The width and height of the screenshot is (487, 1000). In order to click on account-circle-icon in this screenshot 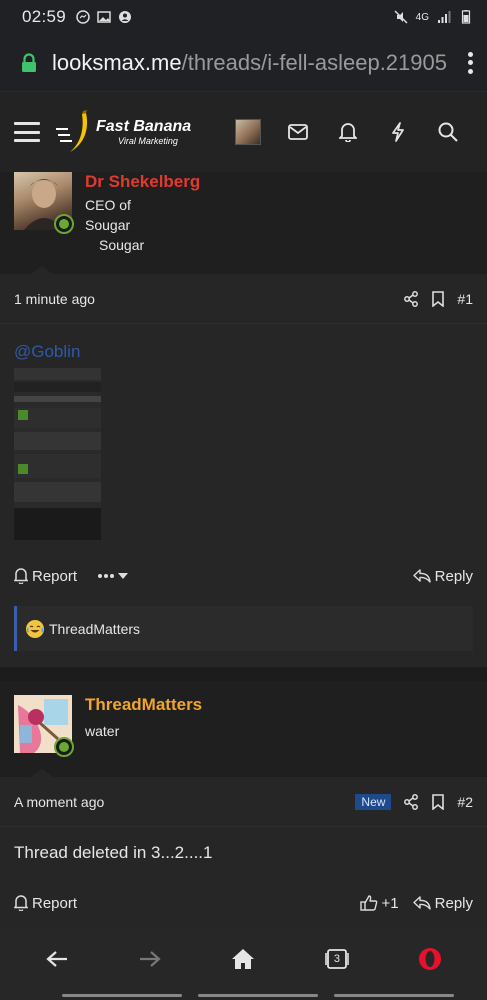, I will do `click(125, 17)`.